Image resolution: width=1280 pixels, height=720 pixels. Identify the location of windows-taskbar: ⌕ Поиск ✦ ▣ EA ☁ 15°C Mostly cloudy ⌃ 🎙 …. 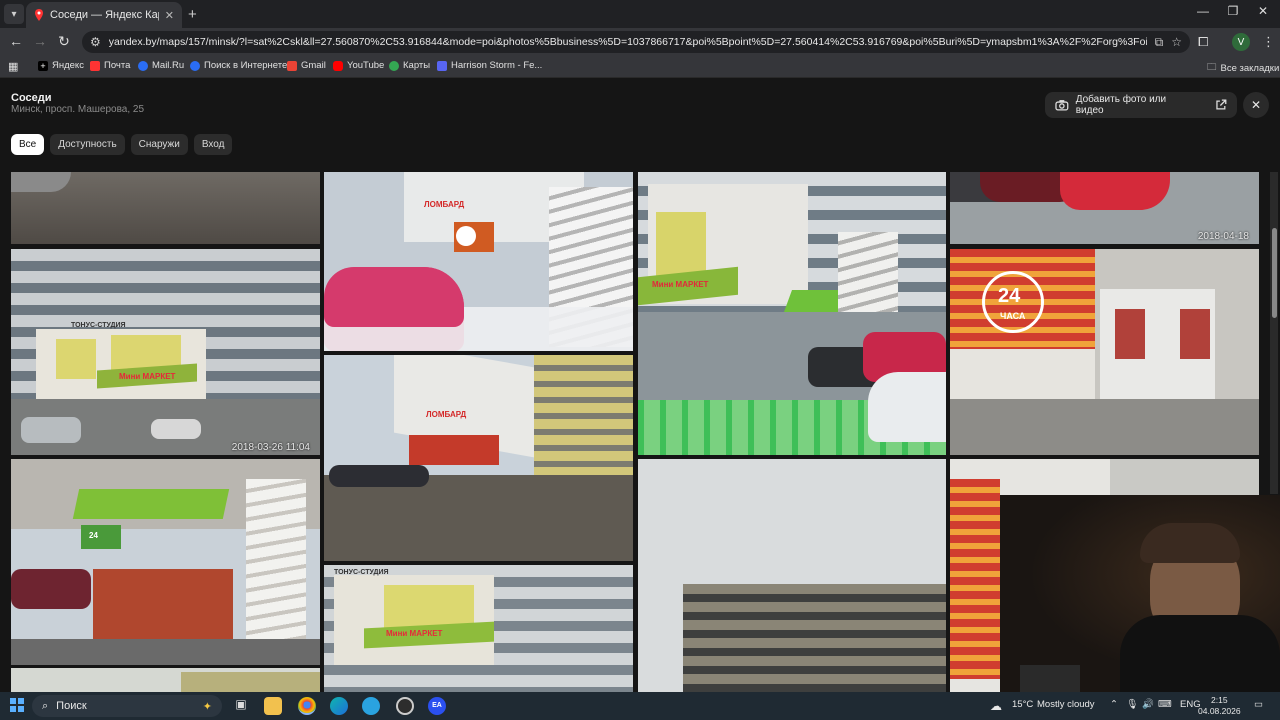
(640, 706).